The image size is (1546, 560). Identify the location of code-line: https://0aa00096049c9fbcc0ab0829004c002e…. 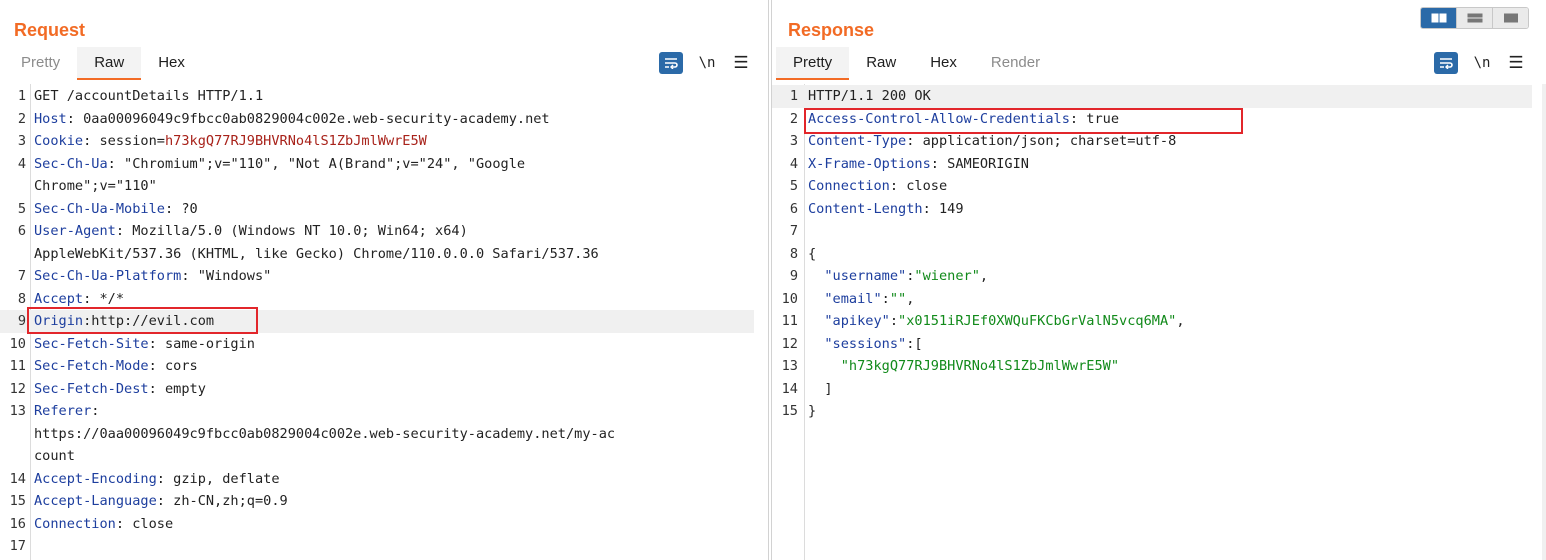
(377, 434).